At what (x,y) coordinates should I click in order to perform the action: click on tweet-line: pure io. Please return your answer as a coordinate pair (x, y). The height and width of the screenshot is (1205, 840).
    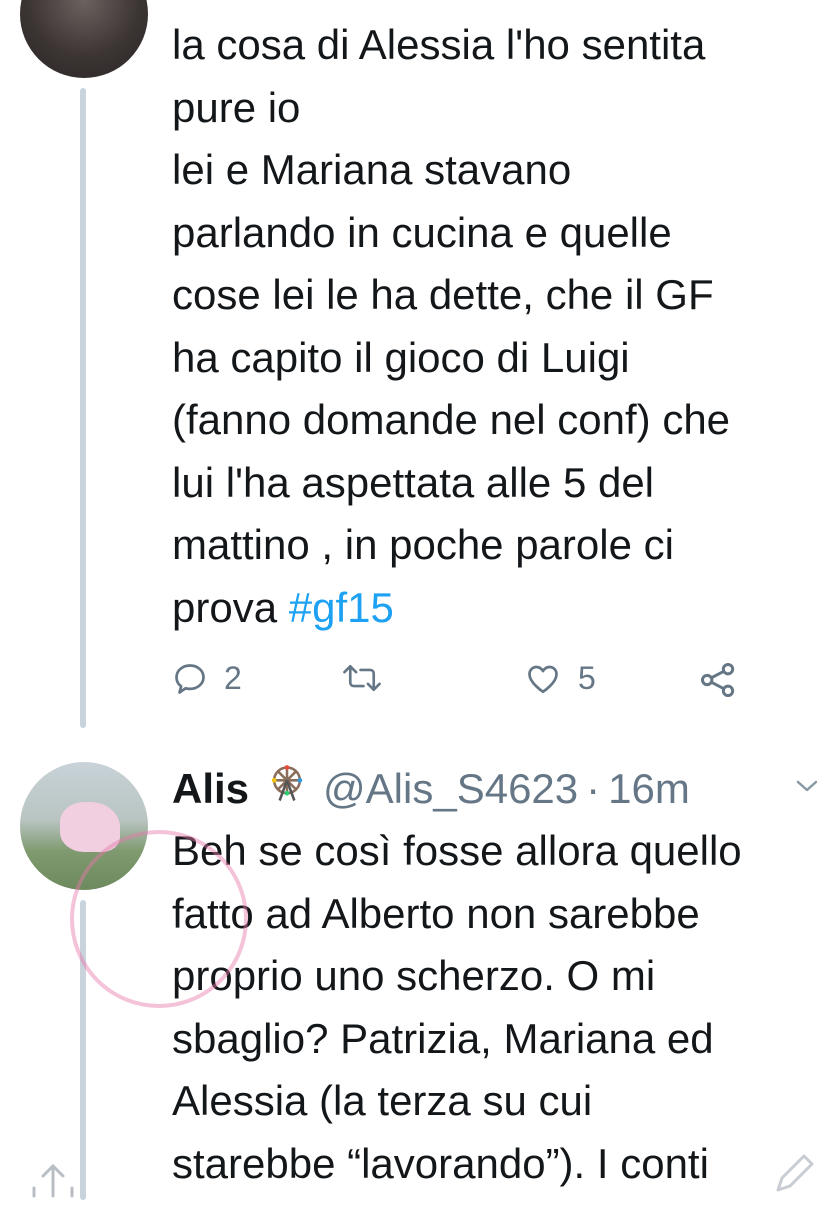
    Looking at the image, I should click on (236, 107).